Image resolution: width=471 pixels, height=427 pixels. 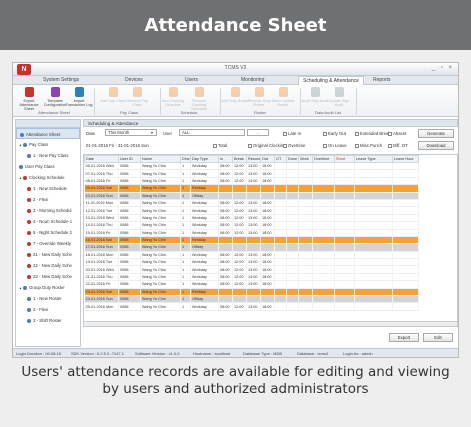 What do you see at coordinates (212, 132) in the screenshot?
I see `user-select: ALL` at bounding box center [212, 132].